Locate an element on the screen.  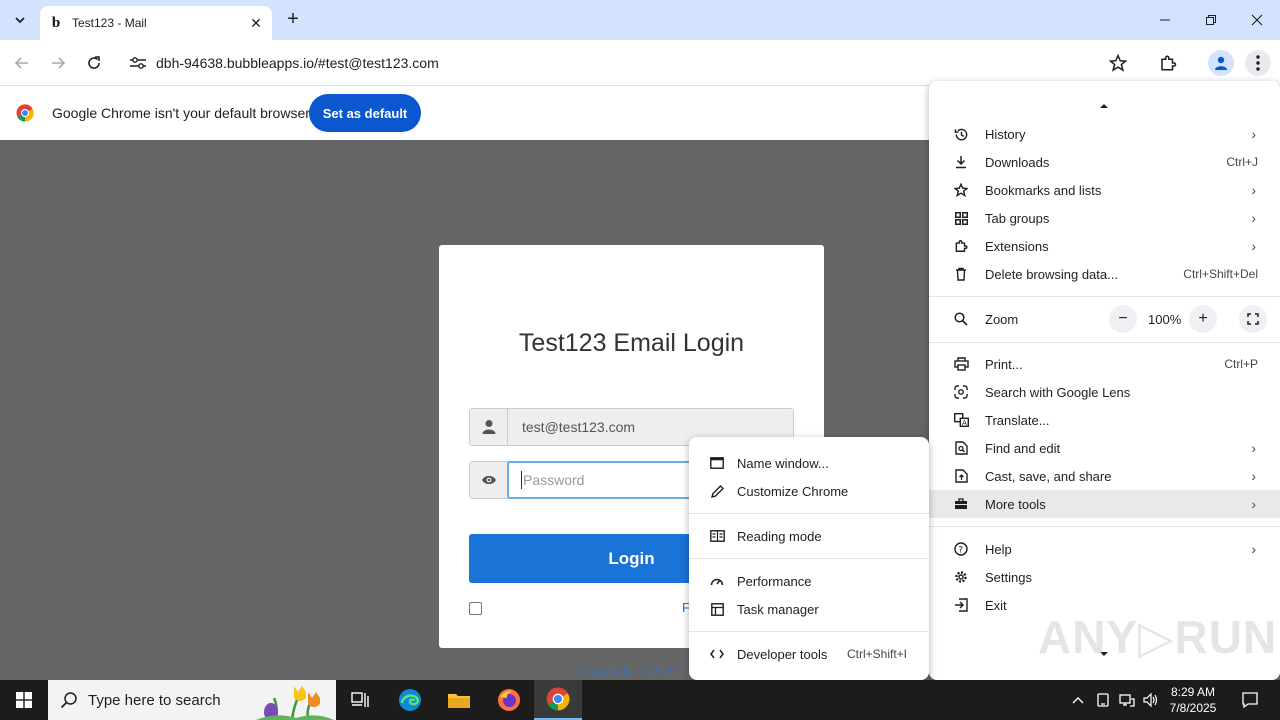
menu-item-delete-browsing-data: Delete browsing data... Ctrl+Shift+Del is located at coordinates (1104, 274).